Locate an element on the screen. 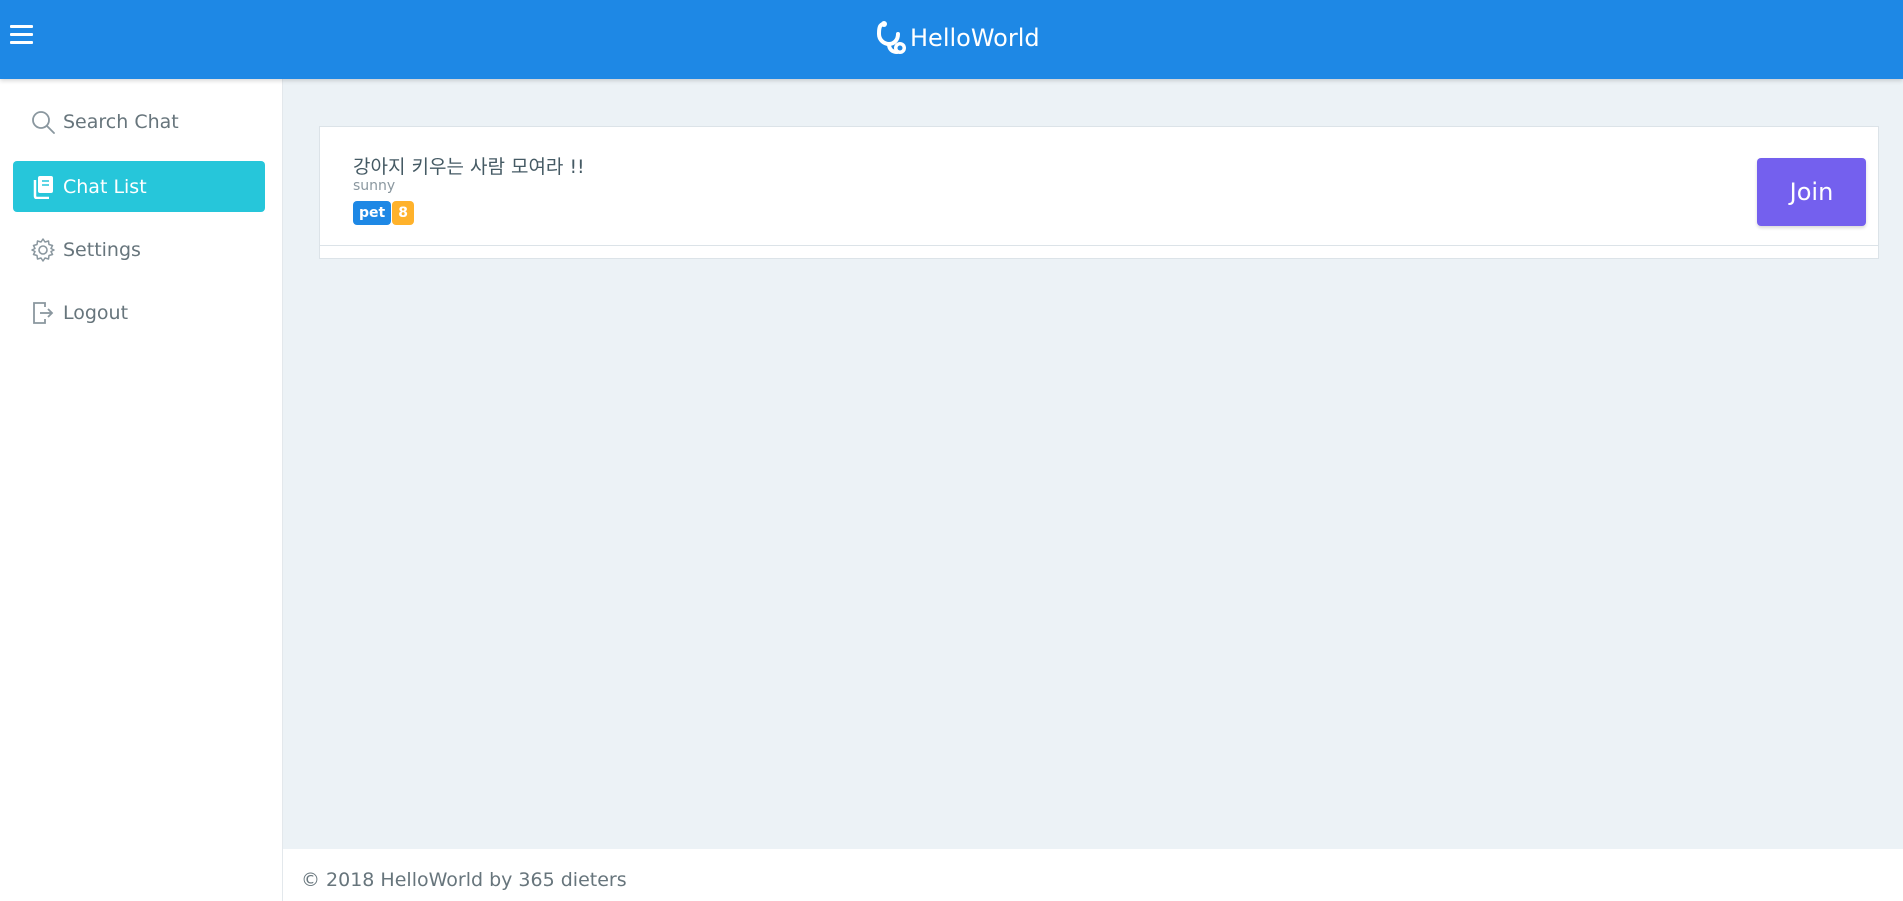  chat-list-icon is located at coordinates (43, 187).